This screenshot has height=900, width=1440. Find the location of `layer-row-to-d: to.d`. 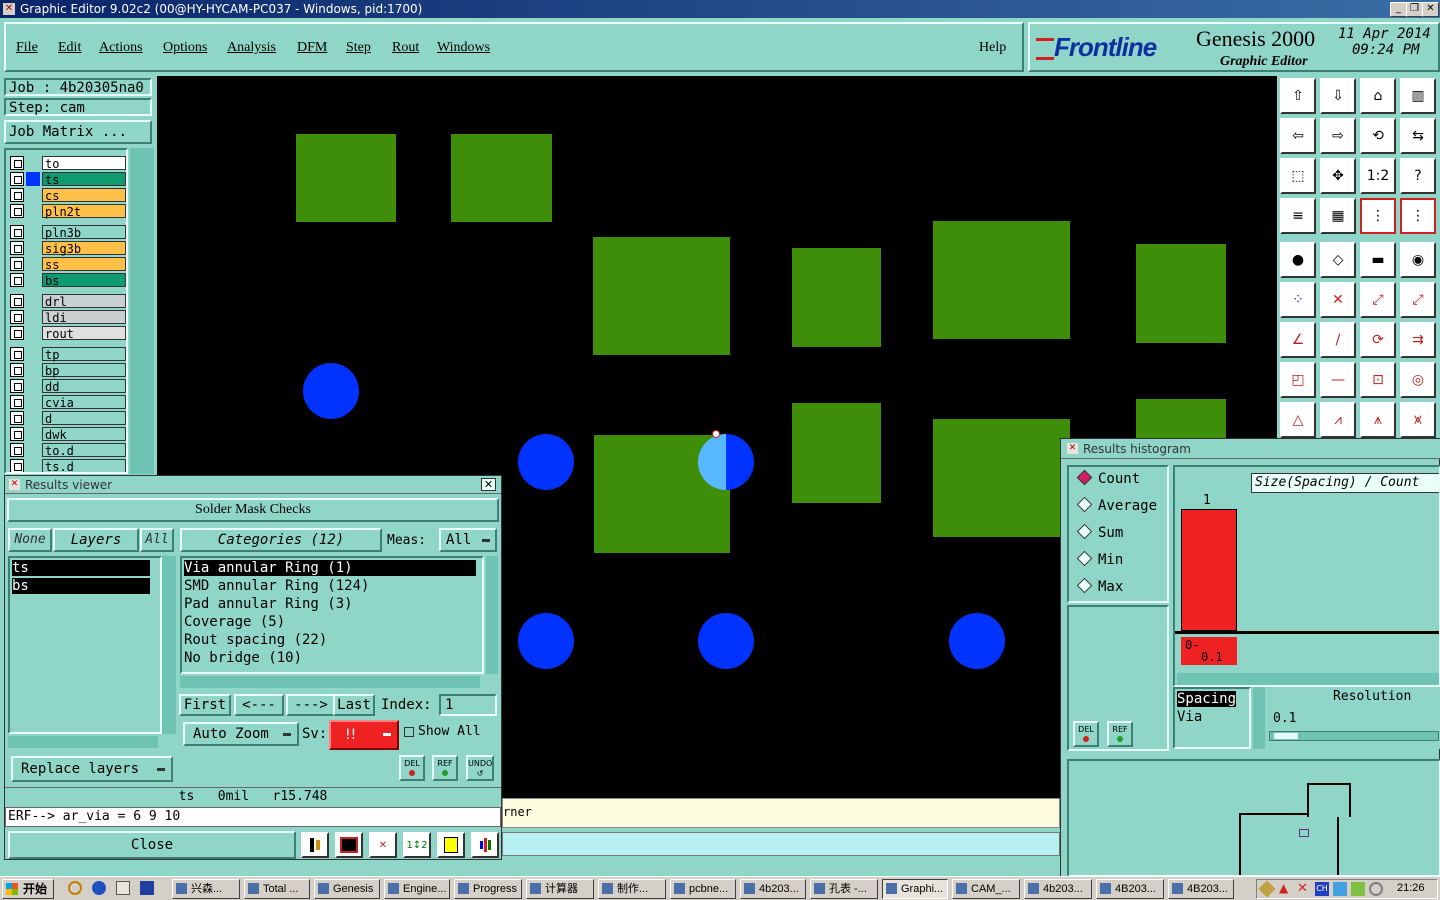

layer-row-to-d: to.d is located at coordinates (68, 450).